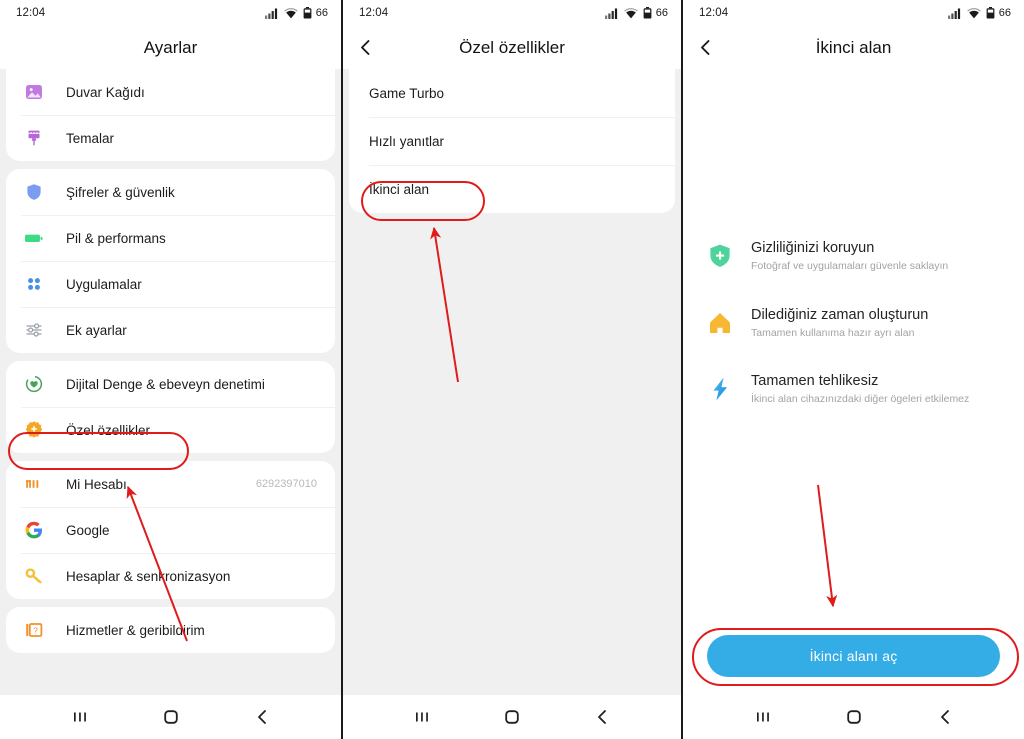 Image resolution: width=1024 pixels, height=739 pixels. I want to click on sidebar-item-accounts-sync: Hesaplar & senkronizasyon, so click(170, 576).